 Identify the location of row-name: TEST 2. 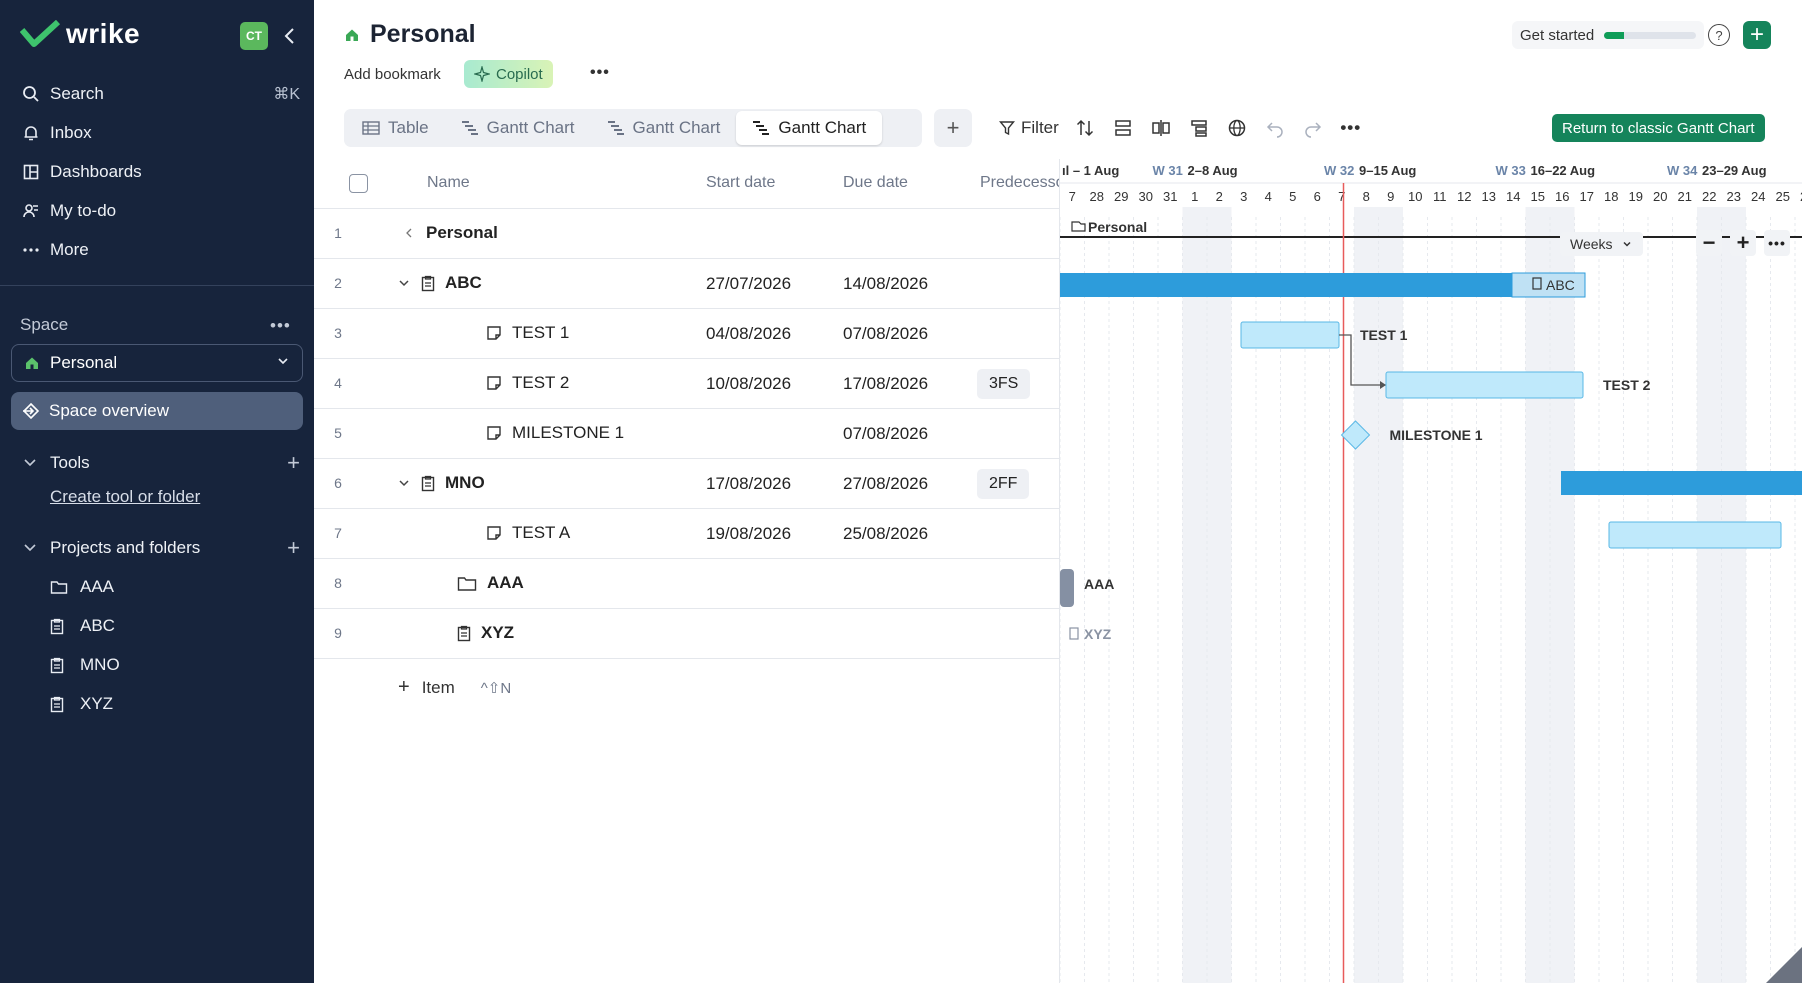
(527, 383).